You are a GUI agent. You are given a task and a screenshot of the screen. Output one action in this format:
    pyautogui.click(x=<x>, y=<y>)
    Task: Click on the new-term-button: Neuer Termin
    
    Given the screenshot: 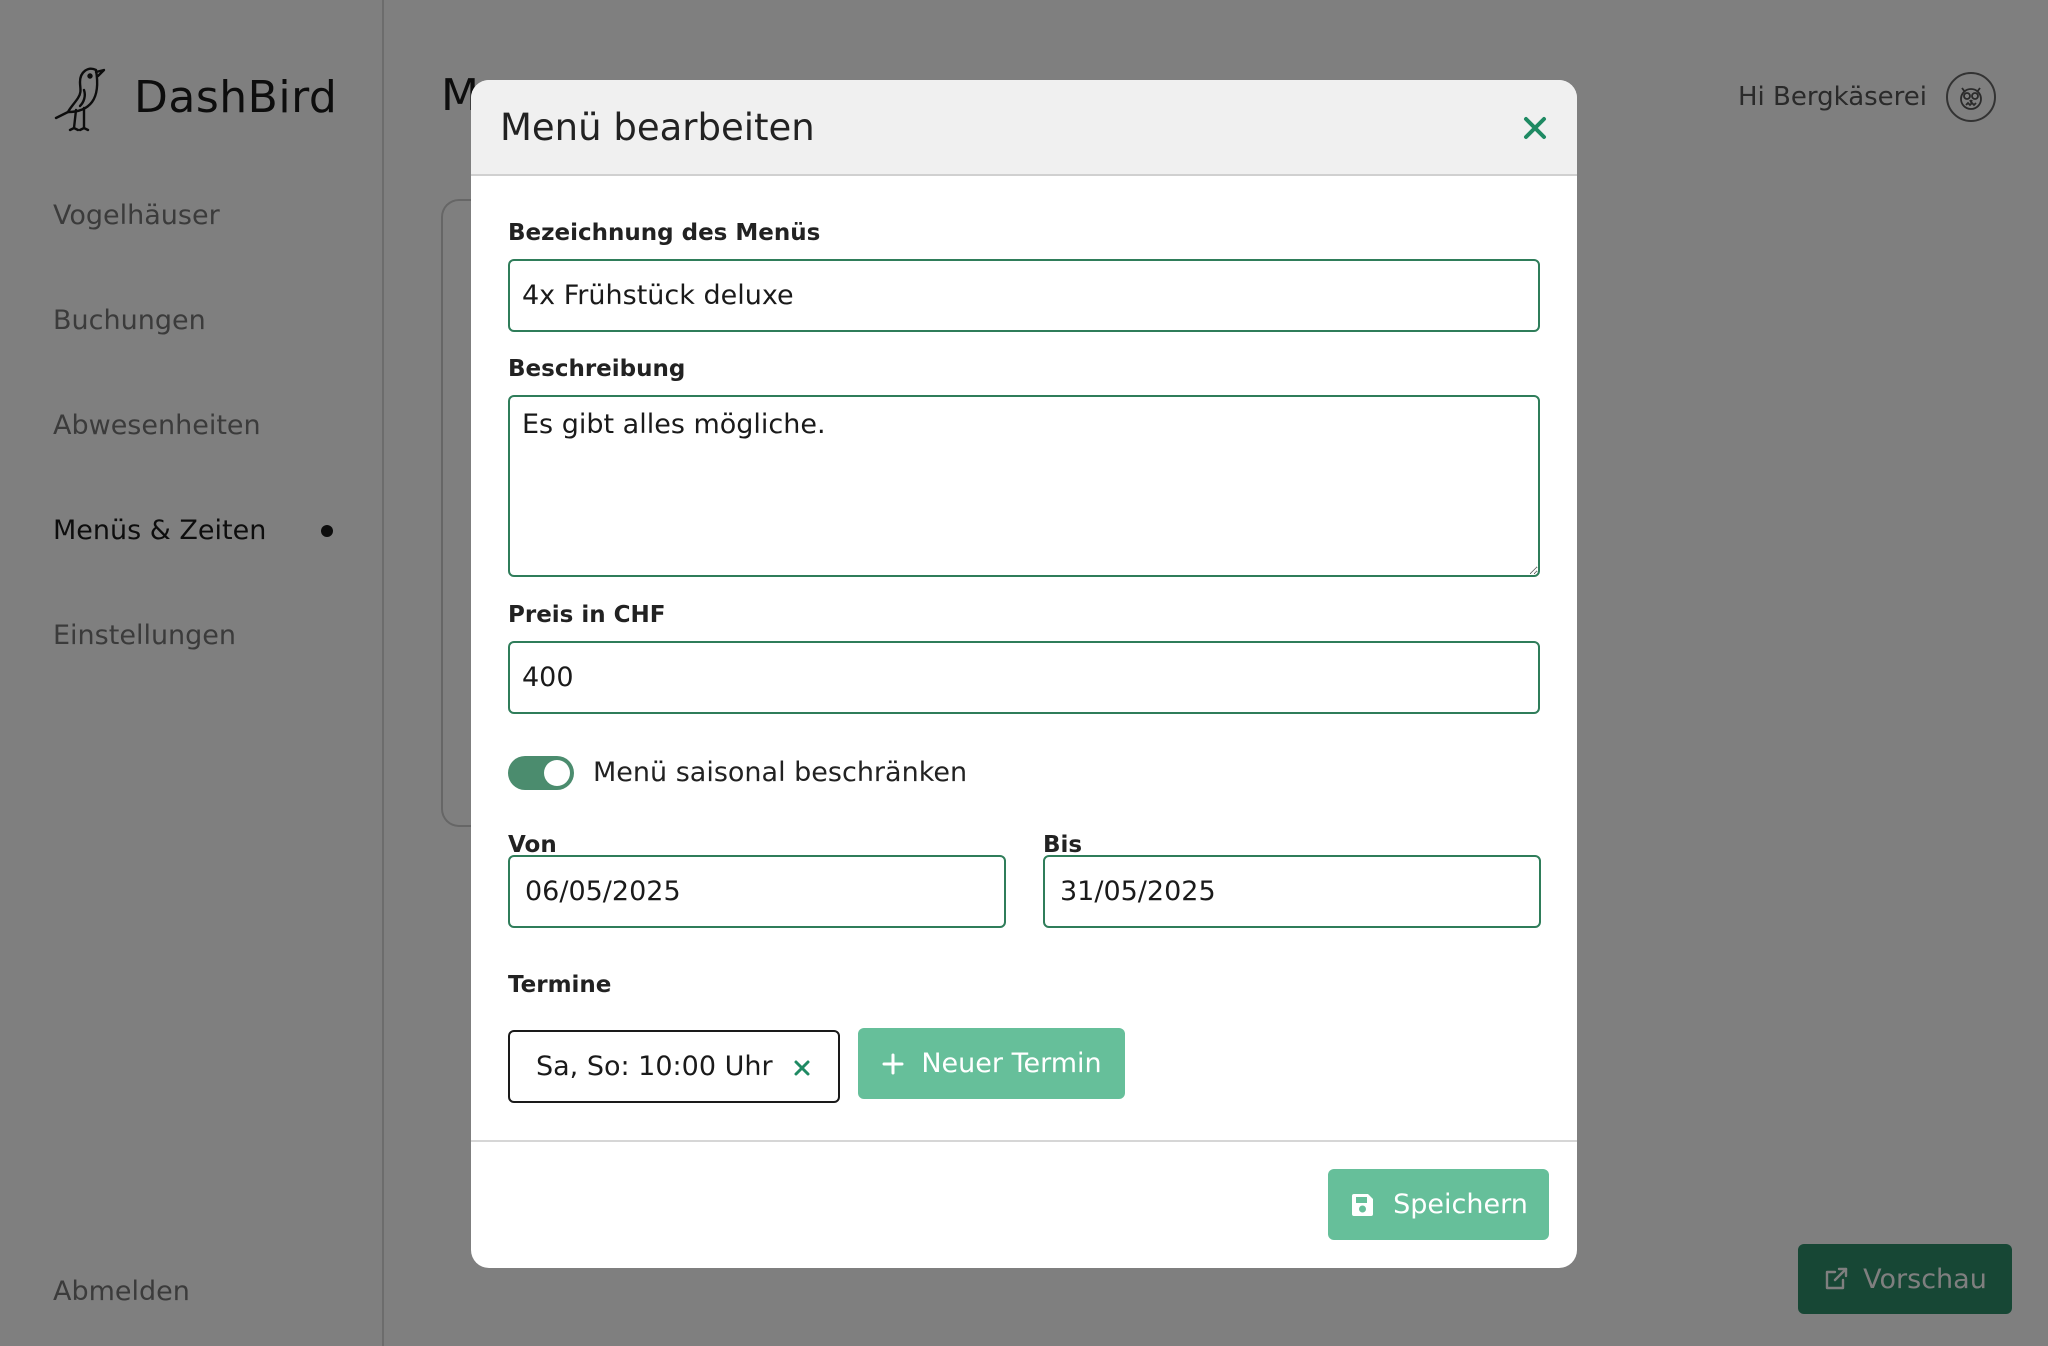 What is the action you would take?
    pyautogui.click(x=991, y=1063)
    